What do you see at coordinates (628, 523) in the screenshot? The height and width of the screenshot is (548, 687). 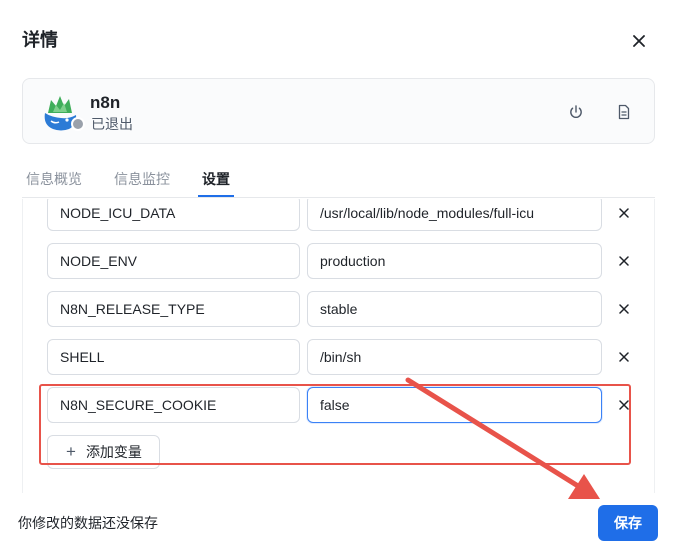 I see `save-button: 保存` at bounding box center [628, 523].